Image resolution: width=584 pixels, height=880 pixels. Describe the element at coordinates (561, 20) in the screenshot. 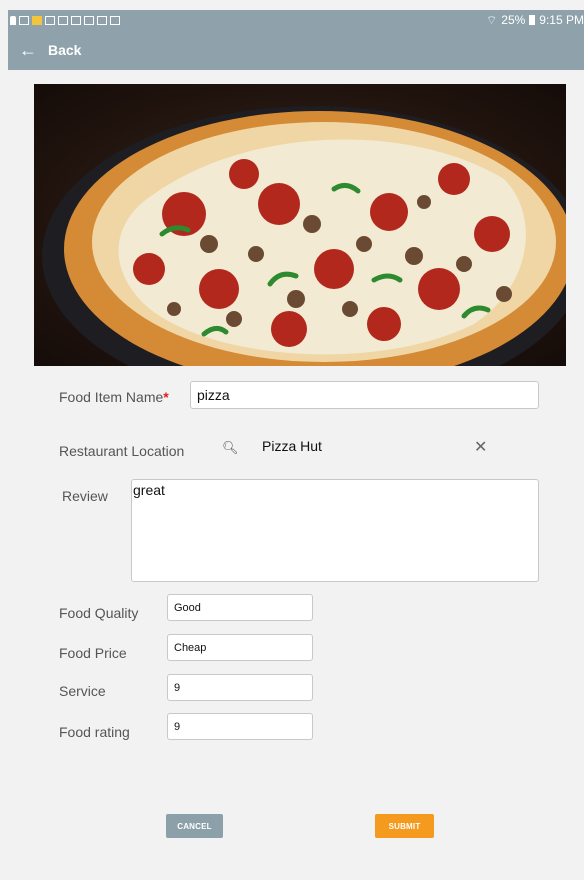

I see `clock: 9:15 PM` at that location.